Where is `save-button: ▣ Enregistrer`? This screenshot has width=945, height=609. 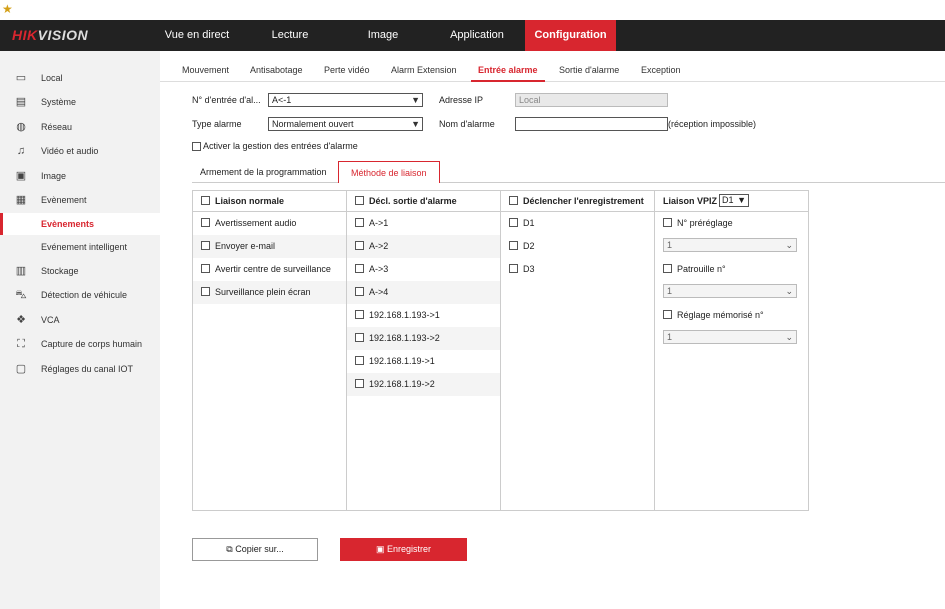
save-button: ▣ Enregistrer is located at coordinates (403, 549).